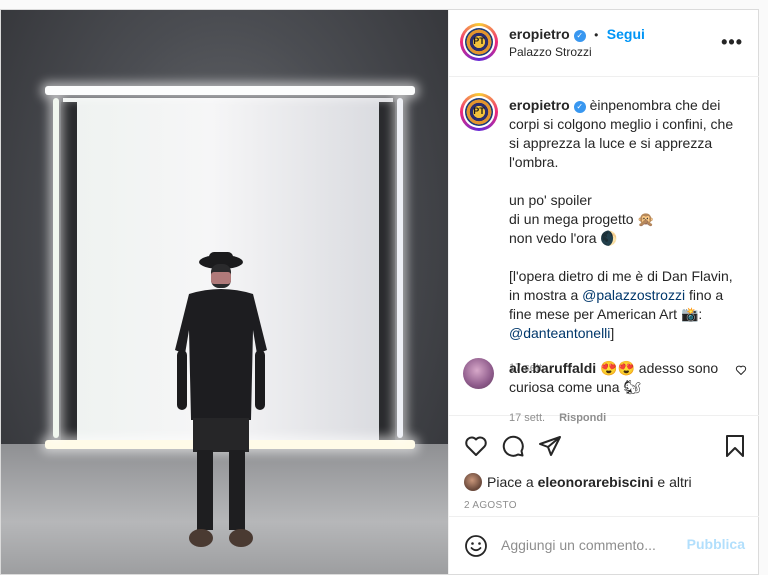  I want to click on caption-username: eropietro, so click(539, 105).